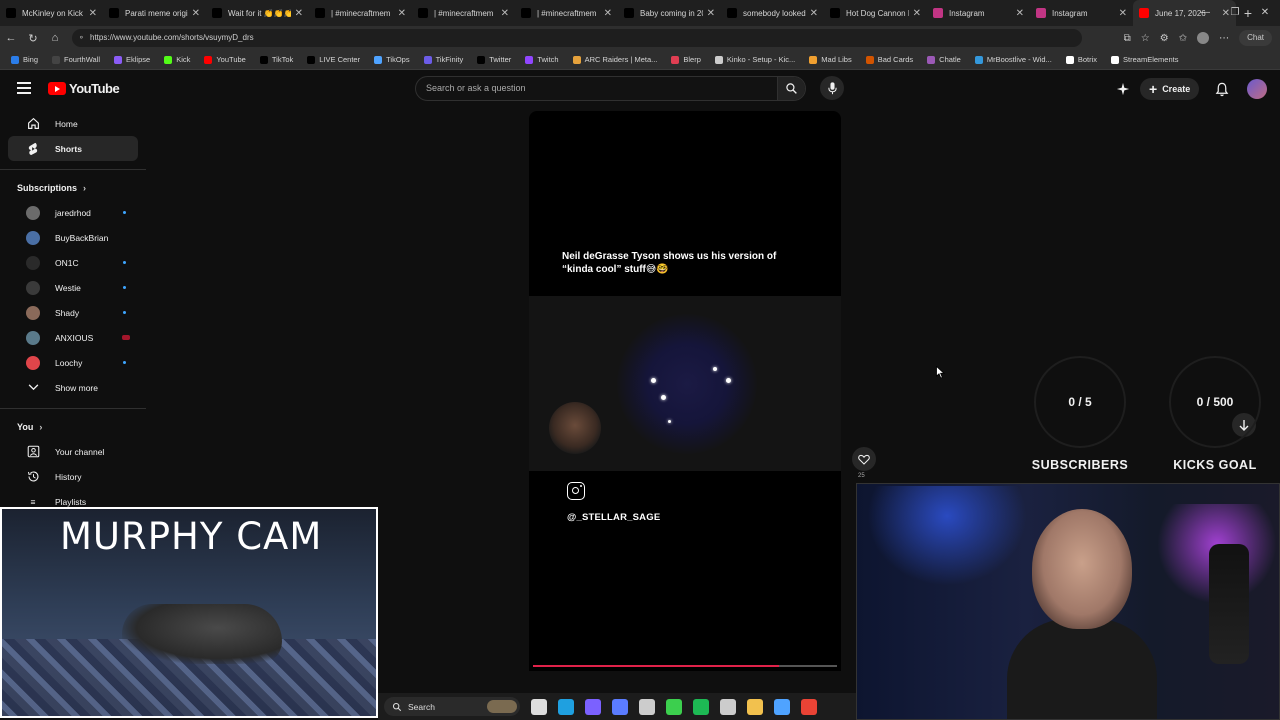 This screenshot has height=720, width=1280. I want to click on edge-icon, so click(566, 706).